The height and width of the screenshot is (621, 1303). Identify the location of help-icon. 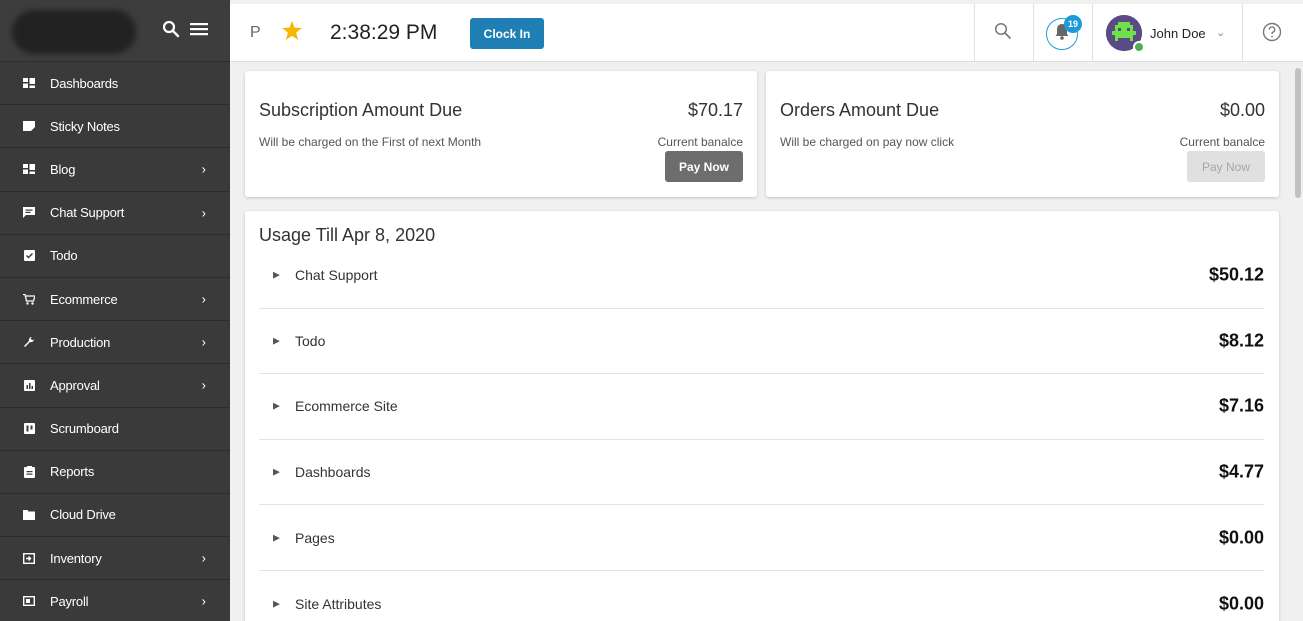
(1272, 34).